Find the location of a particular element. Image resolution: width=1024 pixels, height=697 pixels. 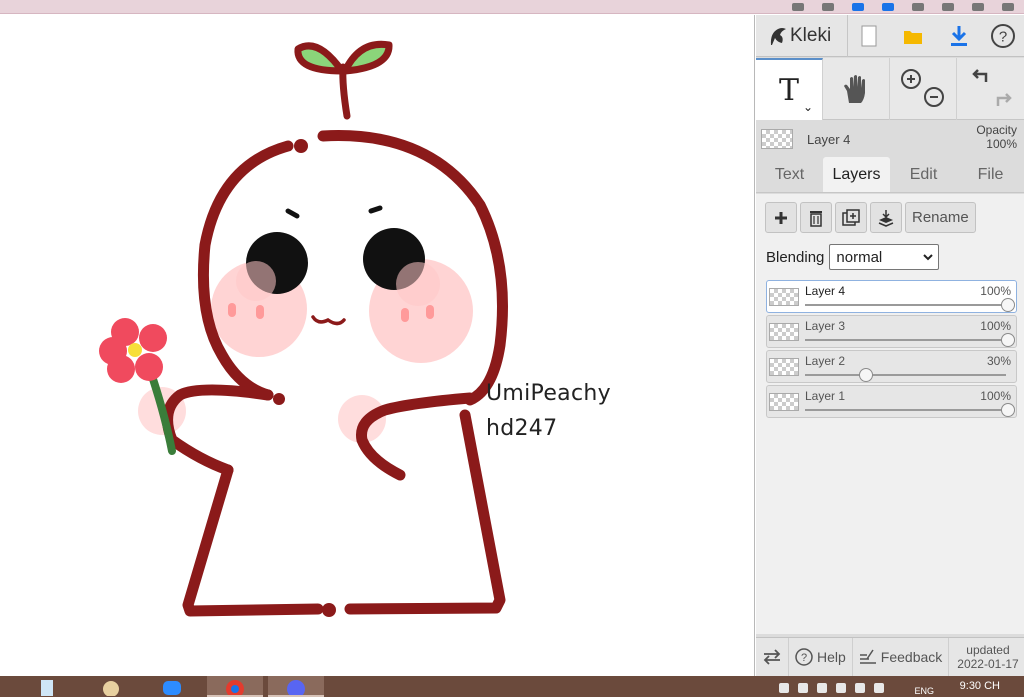

top-toolbar: Kleki ? is located at coordinates (890, 35).